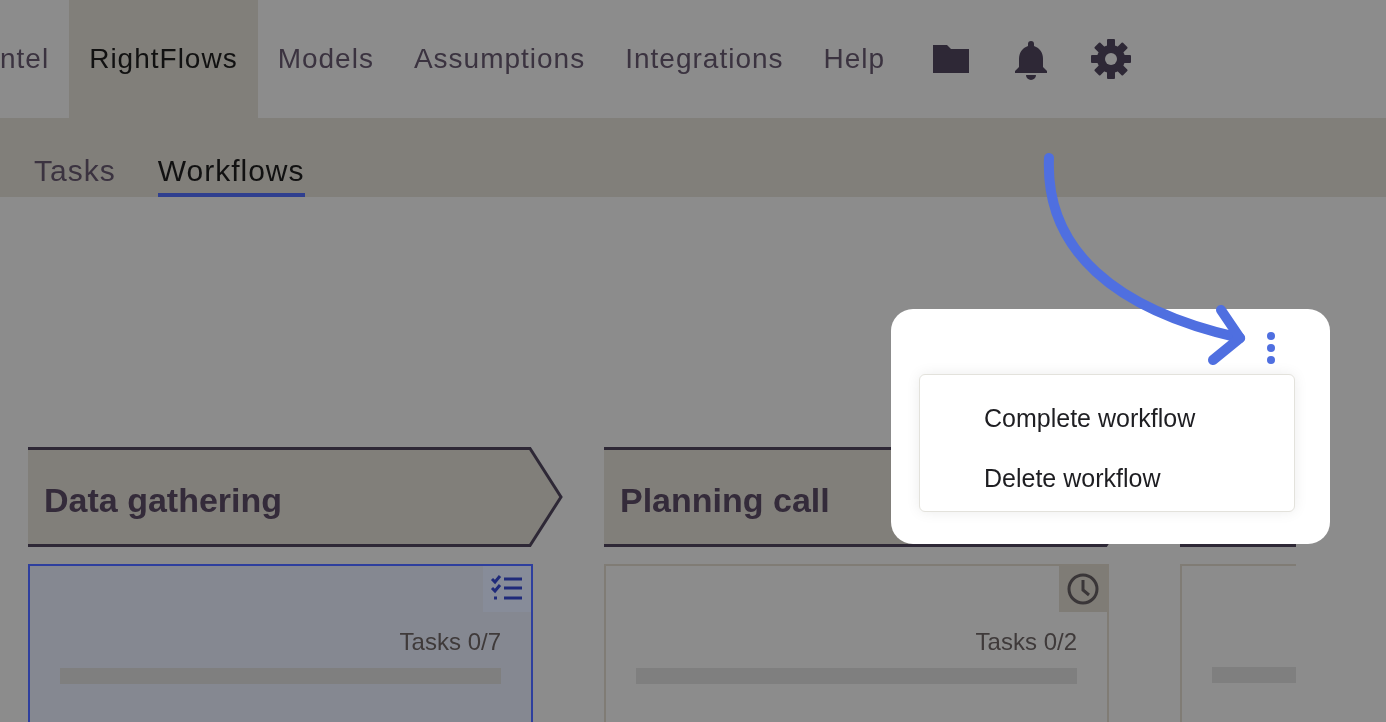 The width and height of the screenshot is (1386, 722). I want to click on sub-tab: Workflows, so click(231, 172).